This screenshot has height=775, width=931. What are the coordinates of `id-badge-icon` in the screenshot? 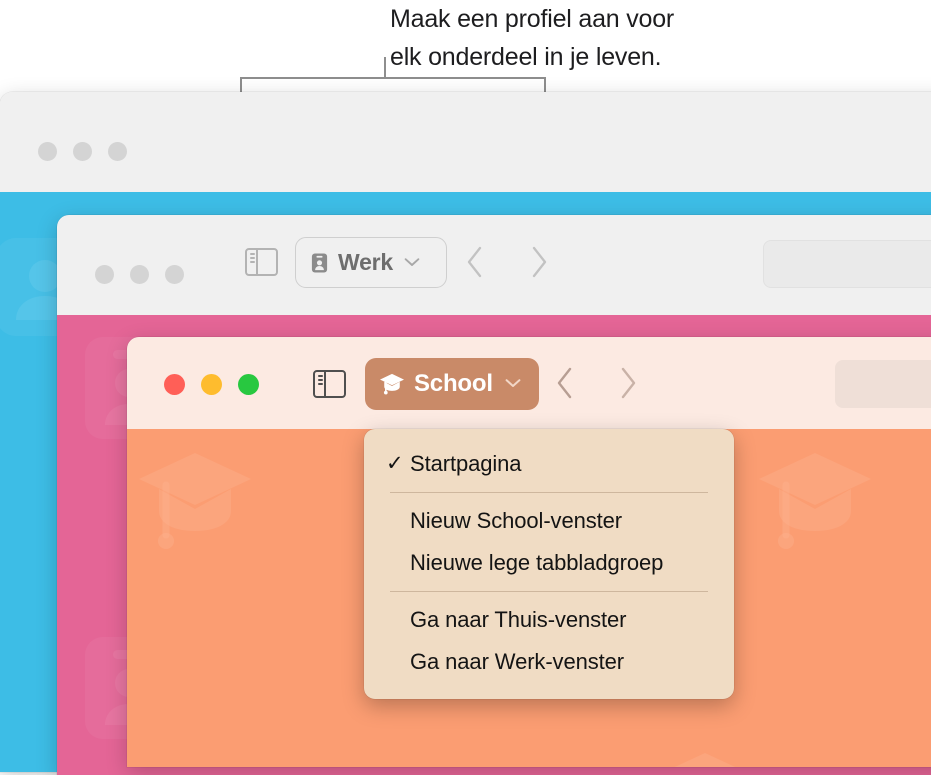 It's located at (319, 263).